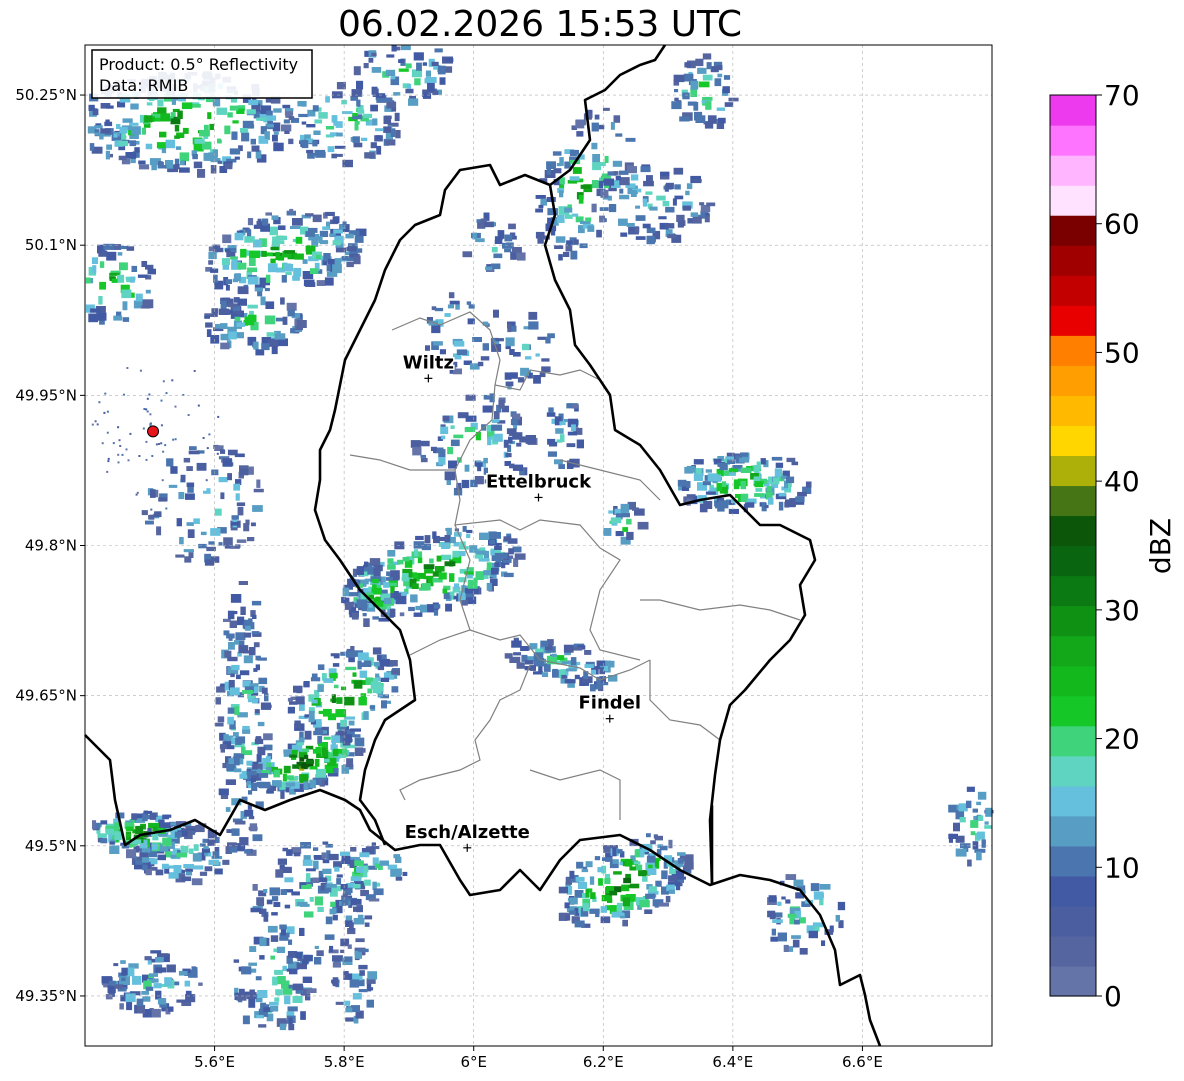 The height and width of the screenshot is (1081, 1184). Describe the element at coordinates (1122, 481) in the screenshot. I see `colorbar-tick-label: 40` at that location.